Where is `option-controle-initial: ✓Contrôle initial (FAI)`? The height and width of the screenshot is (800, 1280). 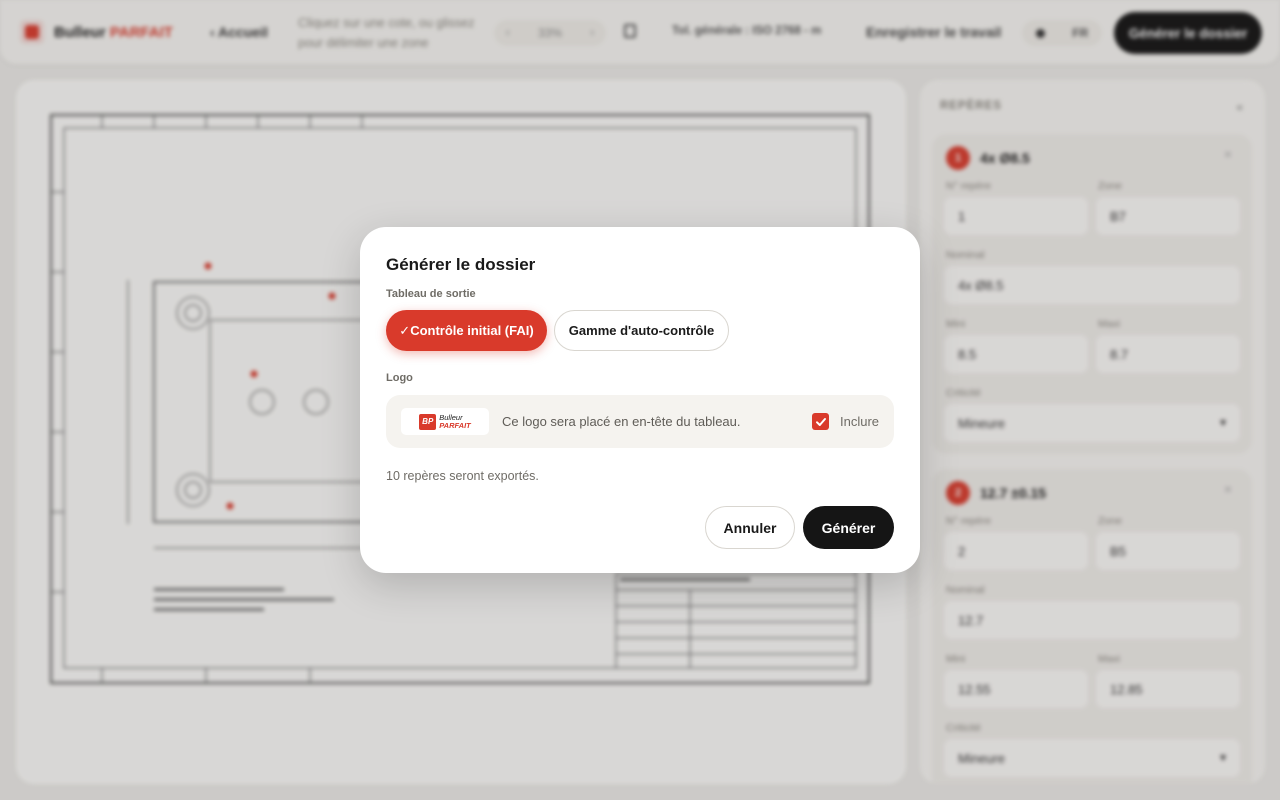 option-controle-initial: ✓Contrôle initial (FAI) is located at coordinates (466, 330).